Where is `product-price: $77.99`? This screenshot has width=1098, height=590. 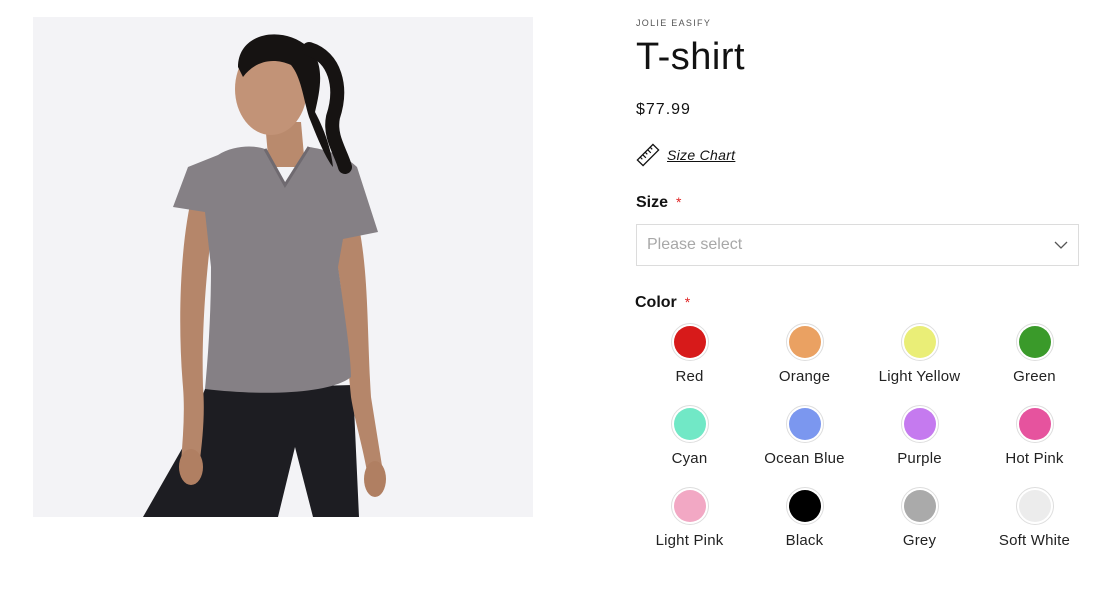 product-price: $77.99 is located at coordinates (663, 109).